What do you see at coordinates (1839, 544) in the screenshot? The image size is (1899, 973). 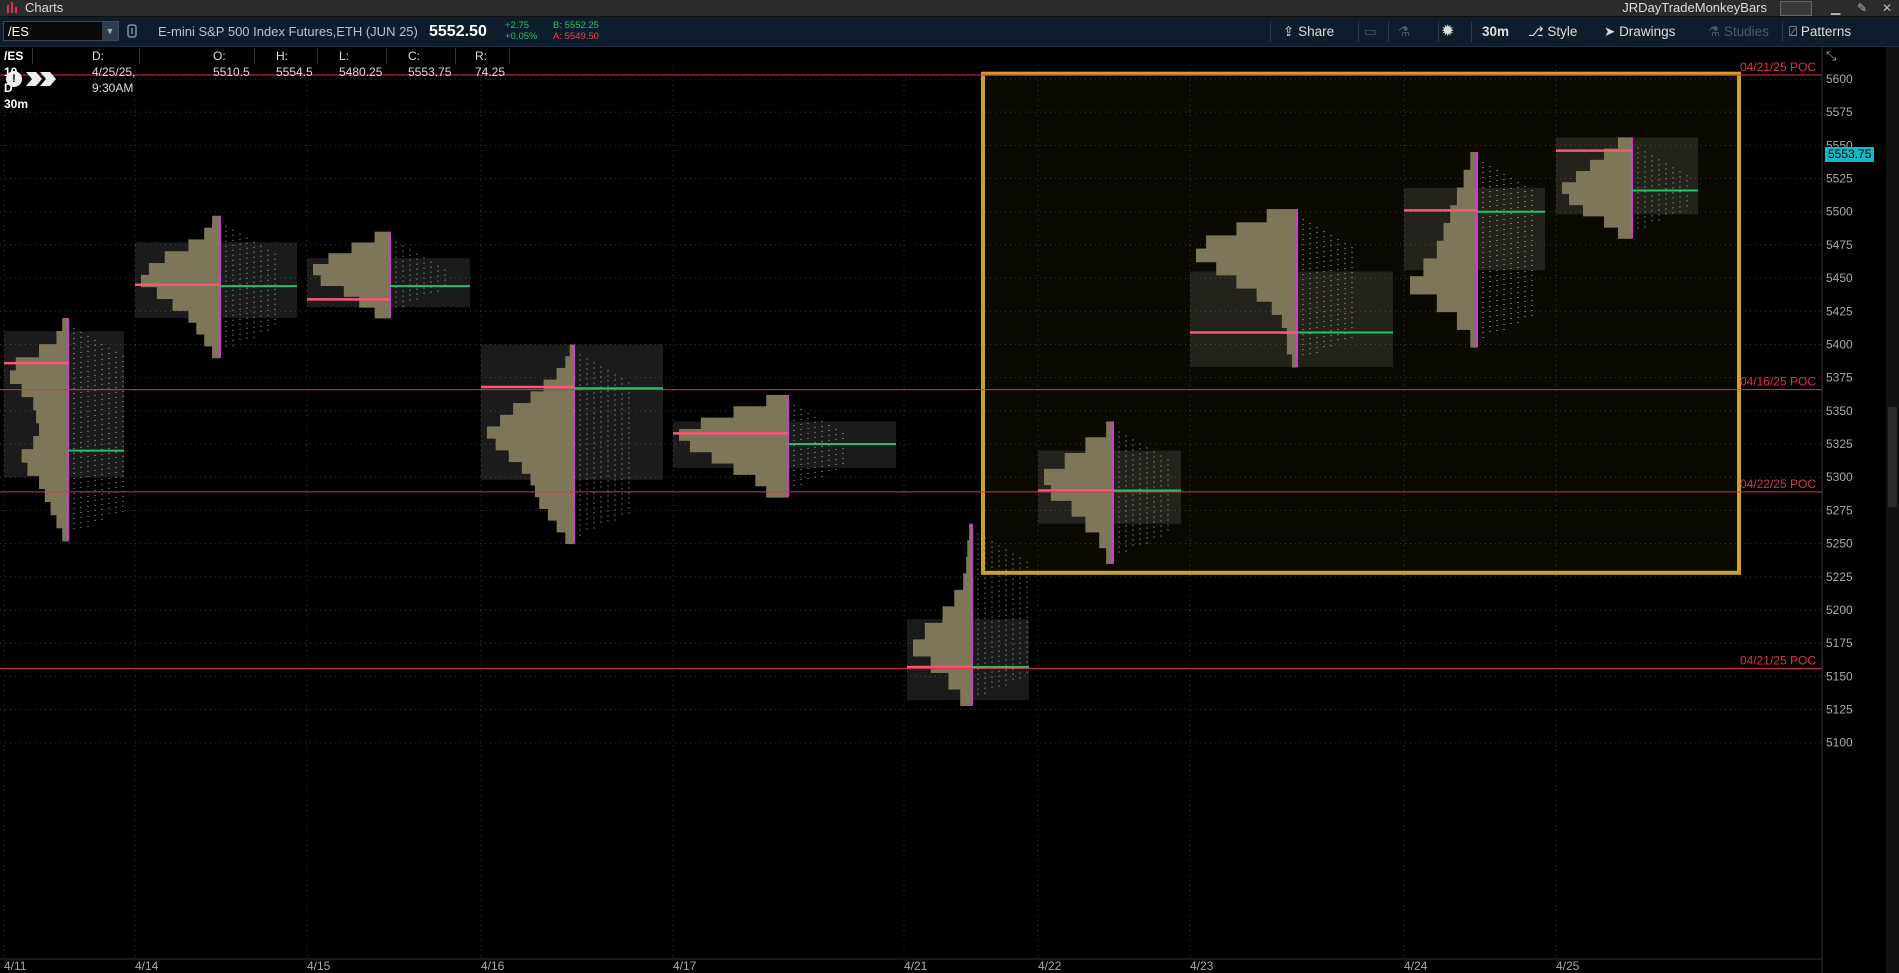 I see `price-tick-label: 5250` at bounding box center [1839, 544].